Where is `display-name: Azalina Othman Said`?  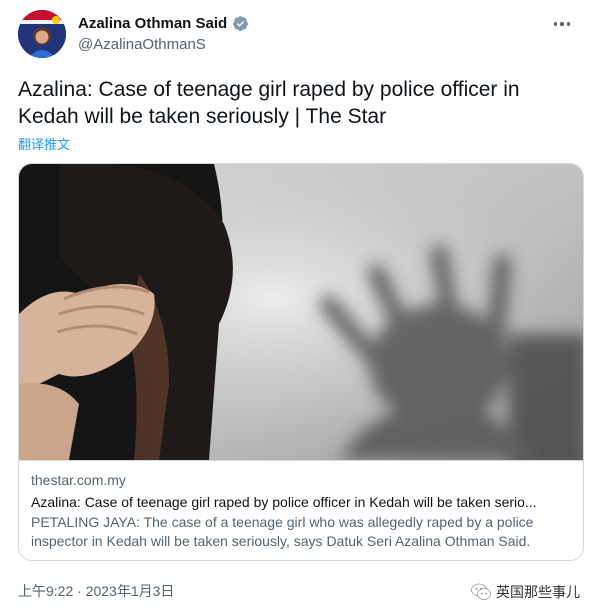
display-name: Azalina Othman Said is located at coordinates (152, 23).